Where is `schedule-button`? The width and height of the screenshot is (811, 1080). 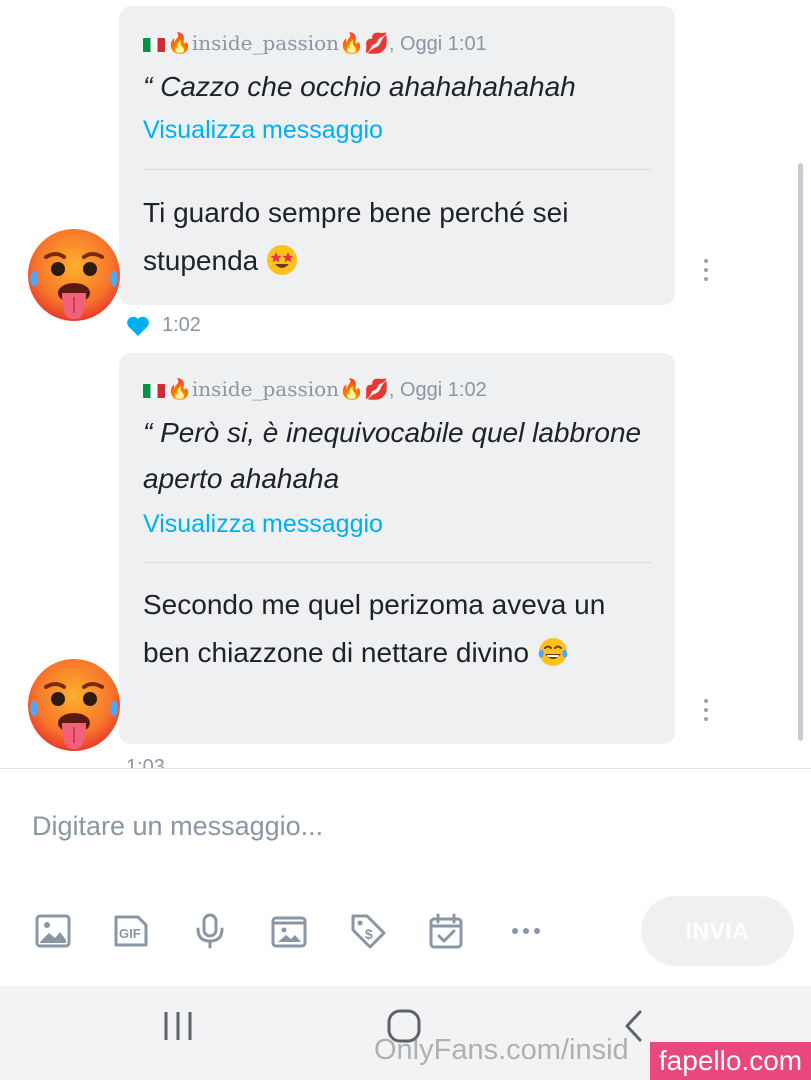 schedule-button is located at coordinates (446, 931).